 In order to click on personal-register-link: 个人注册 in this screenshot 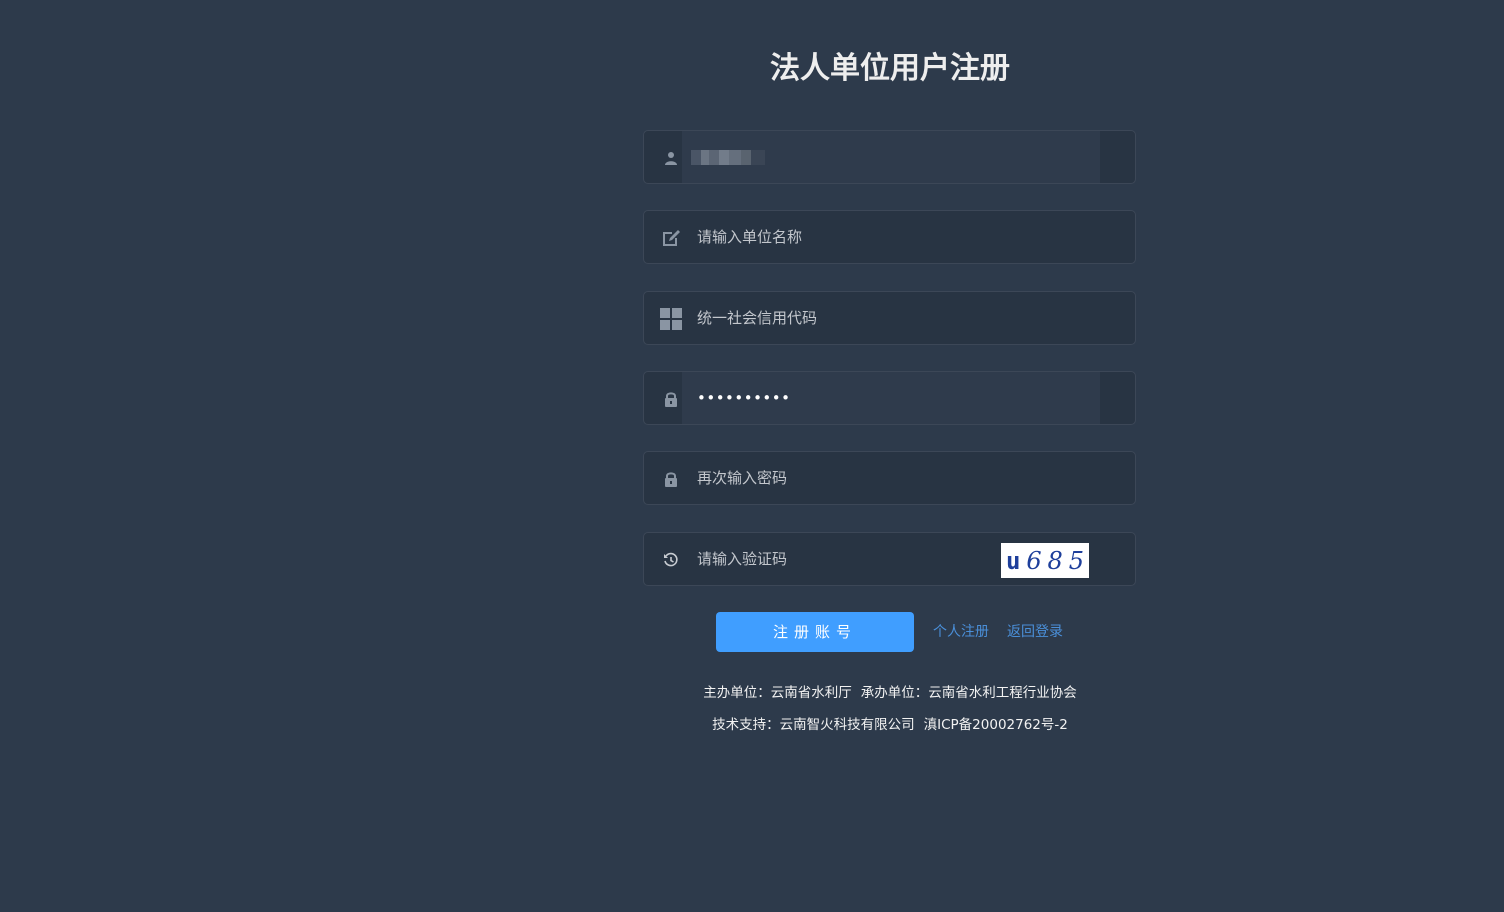, I will do `click(961, 632)`.